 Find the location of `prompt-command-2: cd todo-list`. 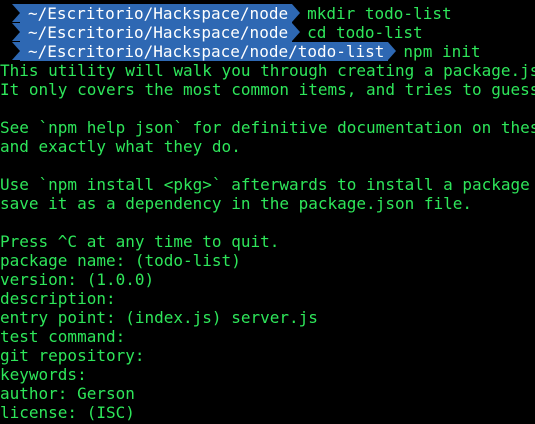

prompt-command-2: cd todo-list is located at coordinates (365, 32).